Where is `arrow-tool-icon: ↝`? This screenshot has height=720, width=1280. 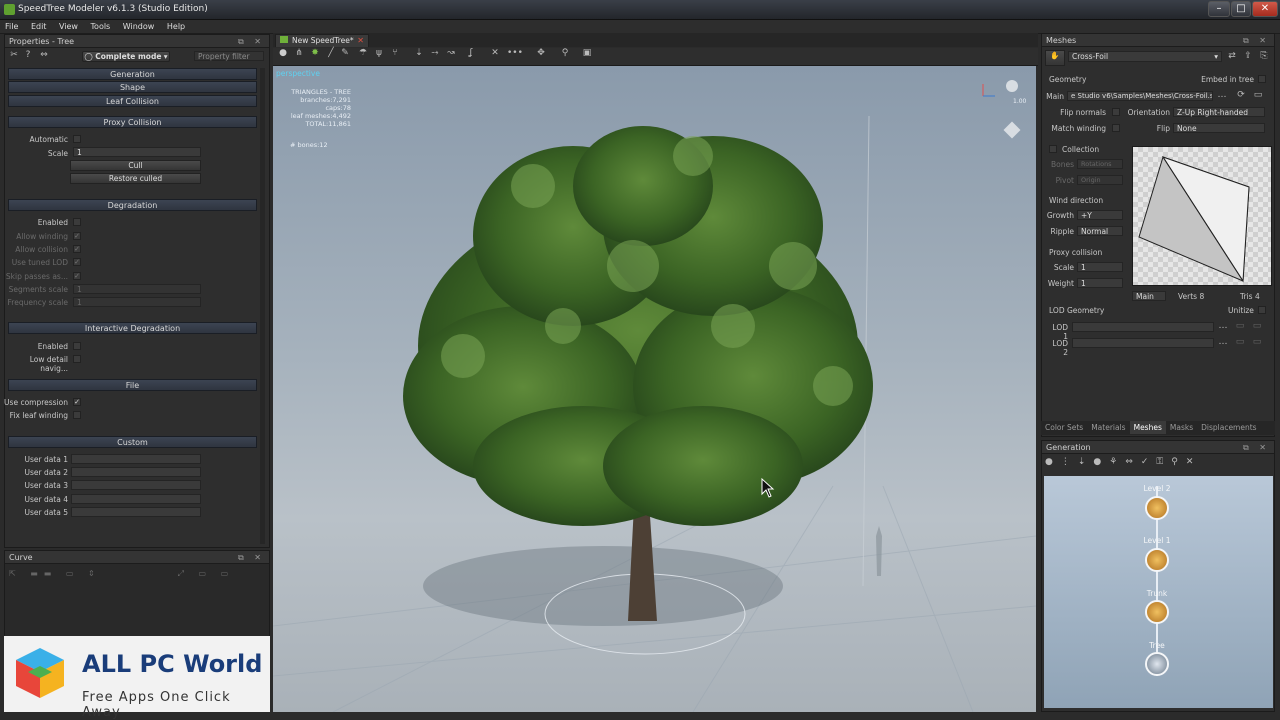
arrow-tool-icon: ↝ is located at coordinates (451, 53).